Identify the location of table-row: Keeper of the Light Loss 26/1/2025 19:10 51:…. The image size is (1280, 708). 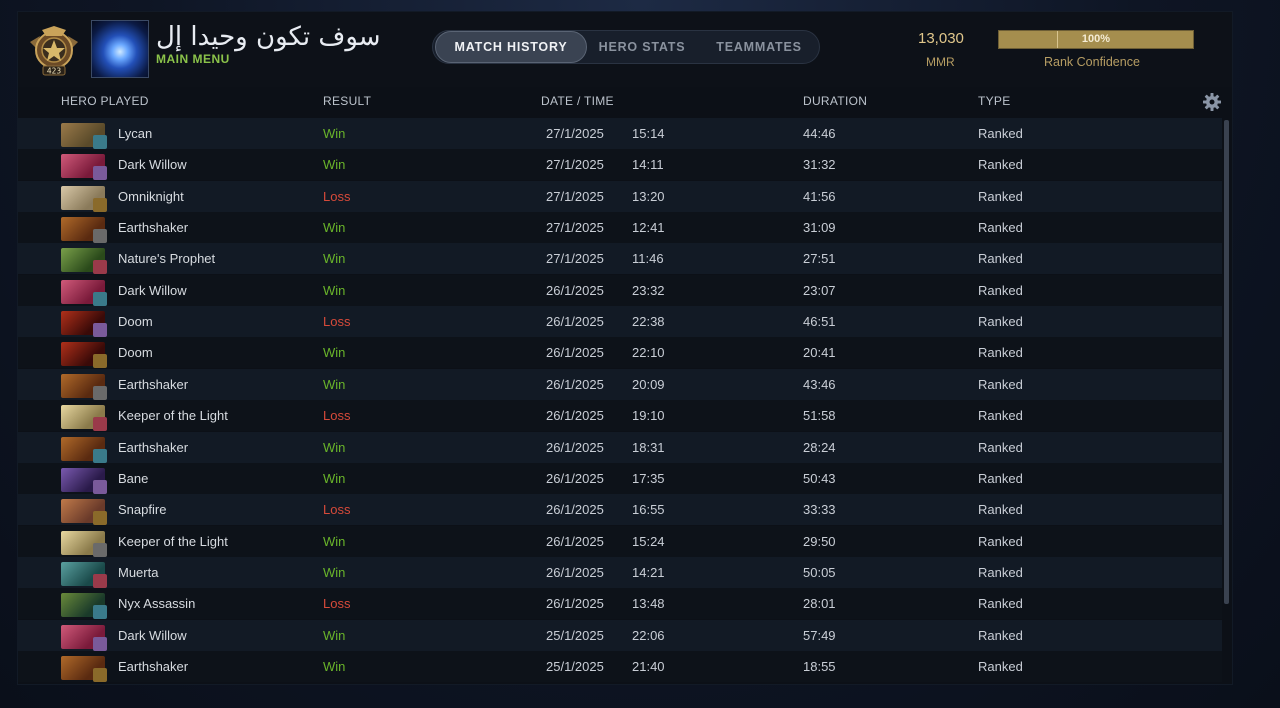
(620, 416).